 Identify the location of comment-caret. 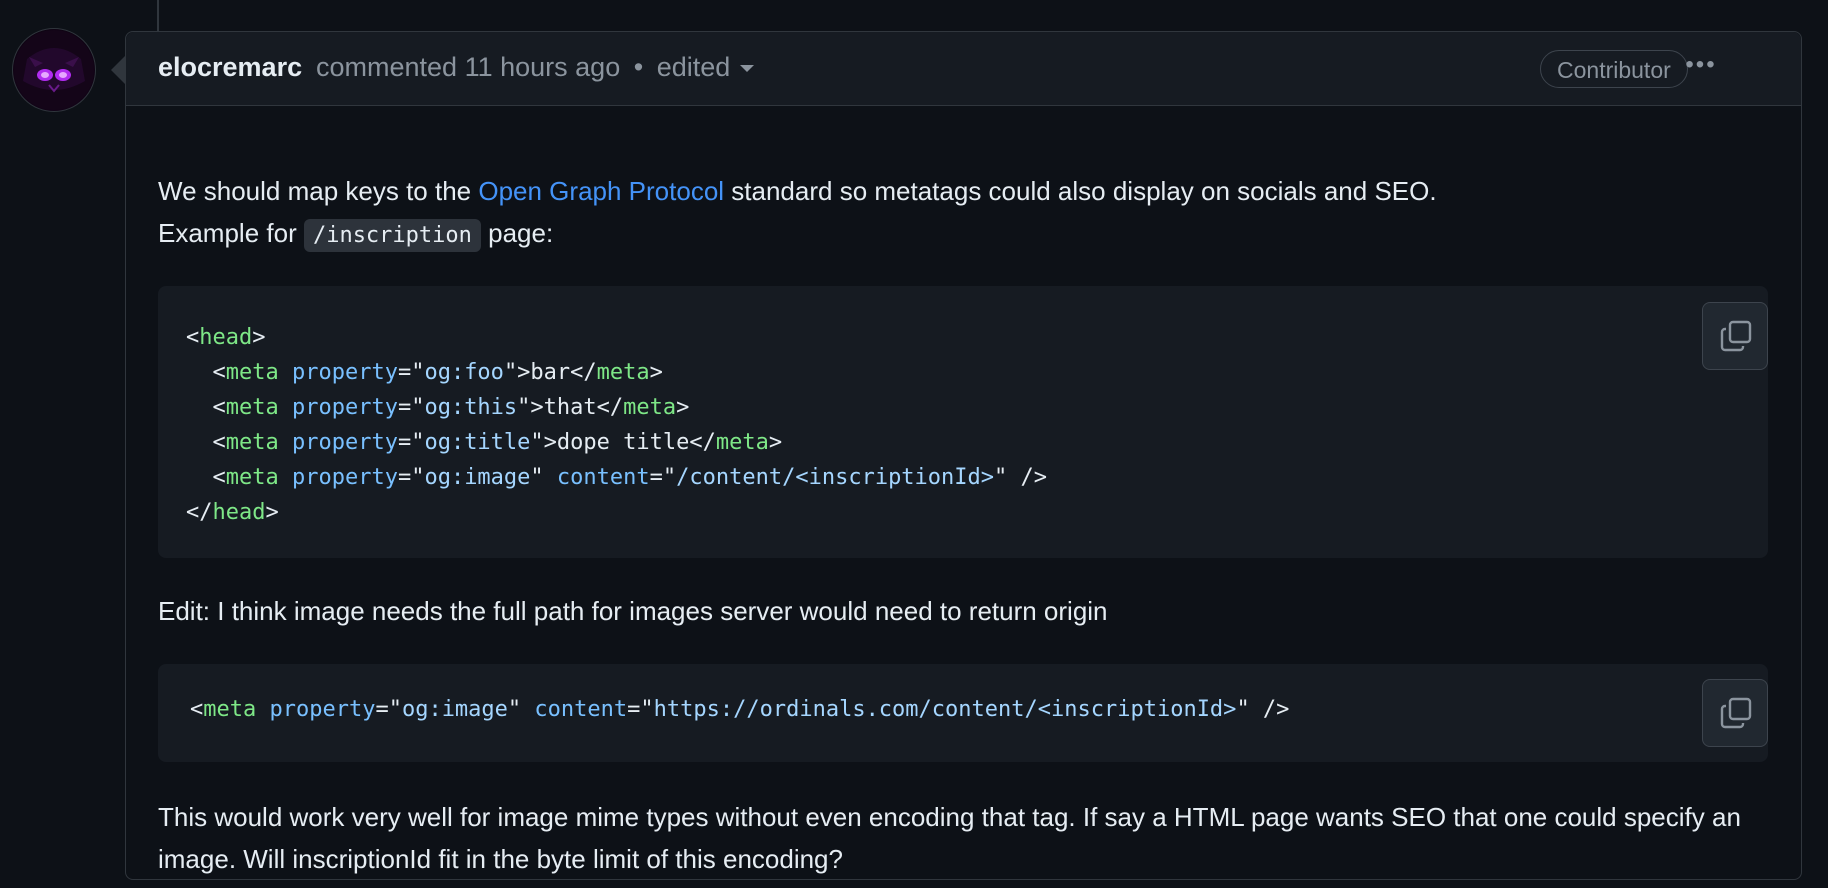
(118, 70).